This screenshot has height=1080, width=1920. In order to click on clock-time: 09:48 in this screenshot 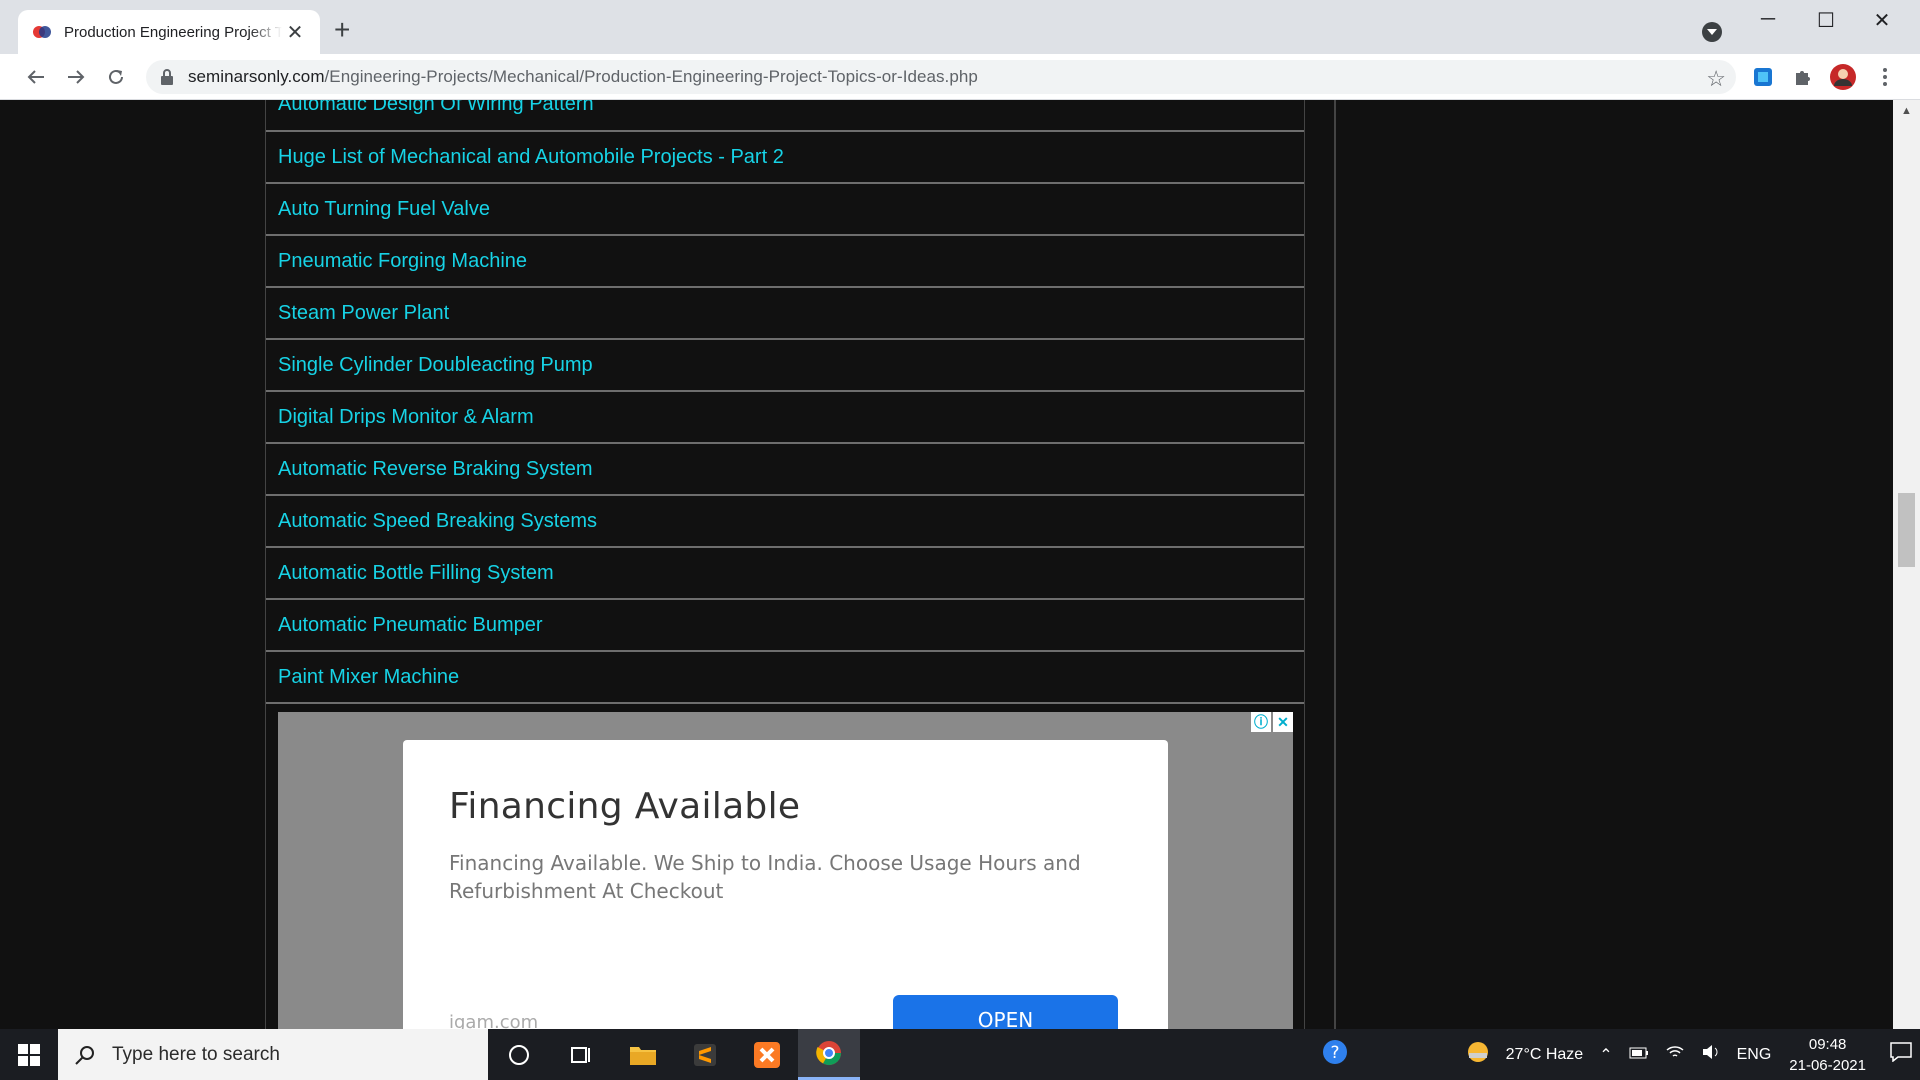, I will do `click(1827, 1044)`.